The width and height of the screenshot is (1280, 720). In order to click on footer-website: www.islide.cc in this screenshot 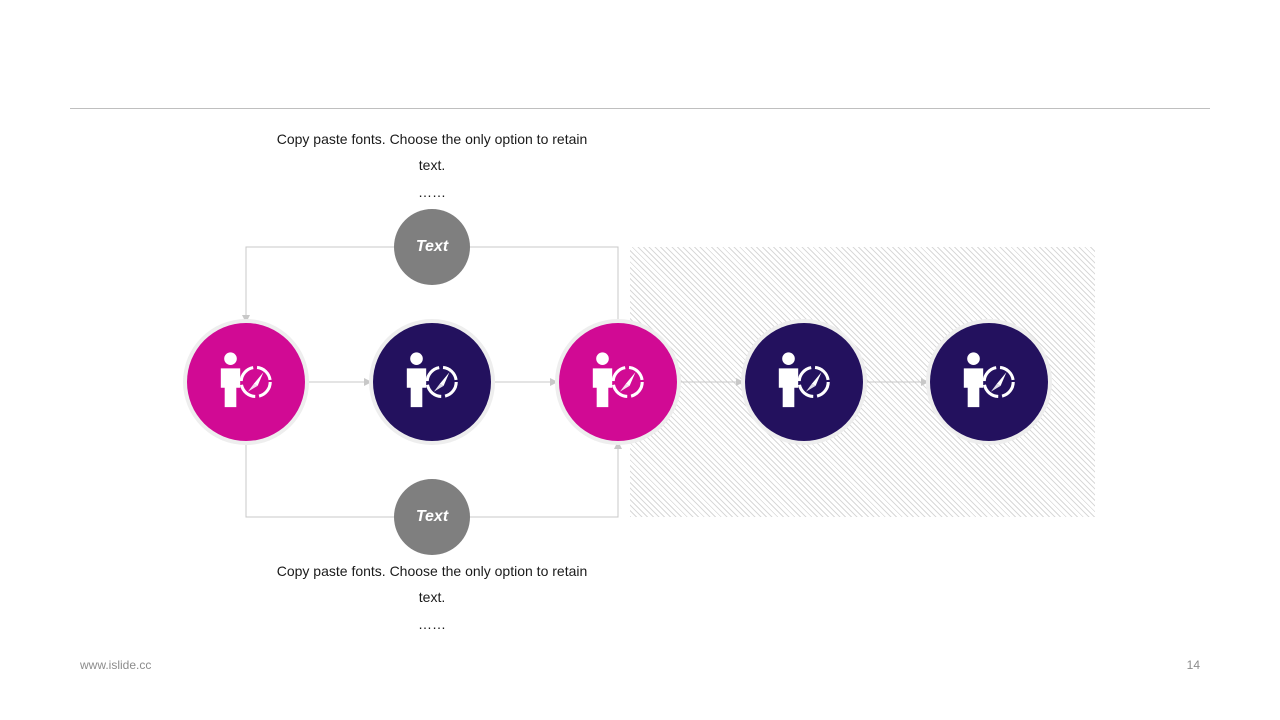, I will do `click(115, 665)`.